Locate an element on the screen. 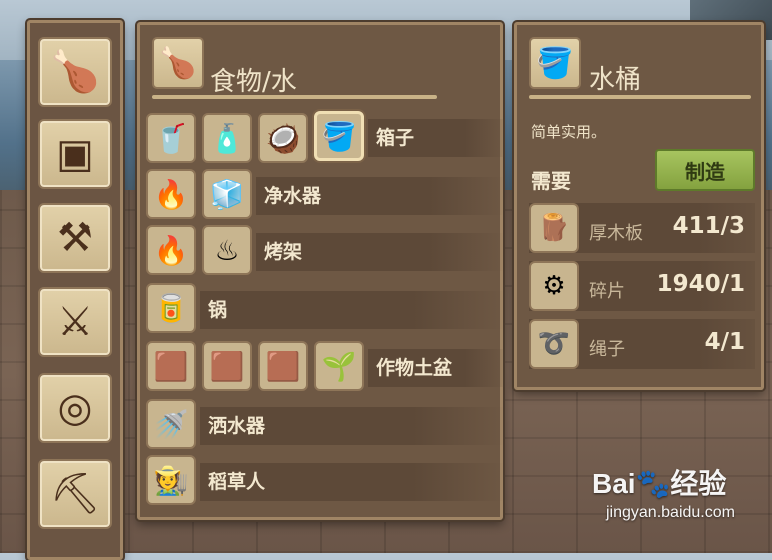 This screenshot has width=772, height=560. item-advanced-purifier-slot: 🧊 is located at coordinates (227, 194).